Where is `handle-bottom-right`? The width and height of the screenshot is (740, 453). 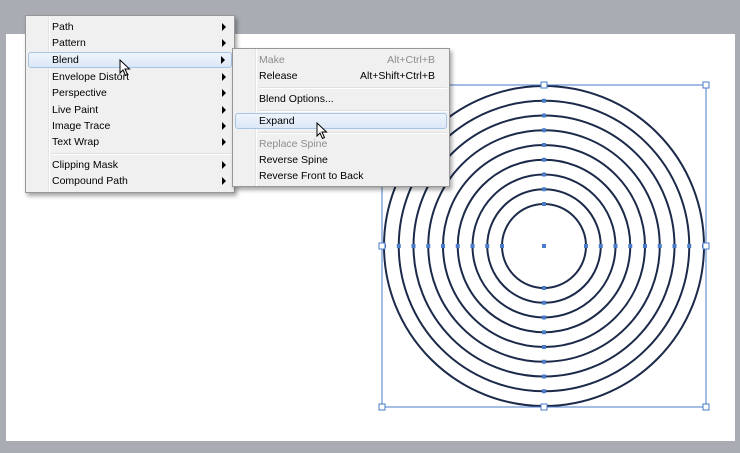
handle-bottom-right is located at coordinates (706, 407).